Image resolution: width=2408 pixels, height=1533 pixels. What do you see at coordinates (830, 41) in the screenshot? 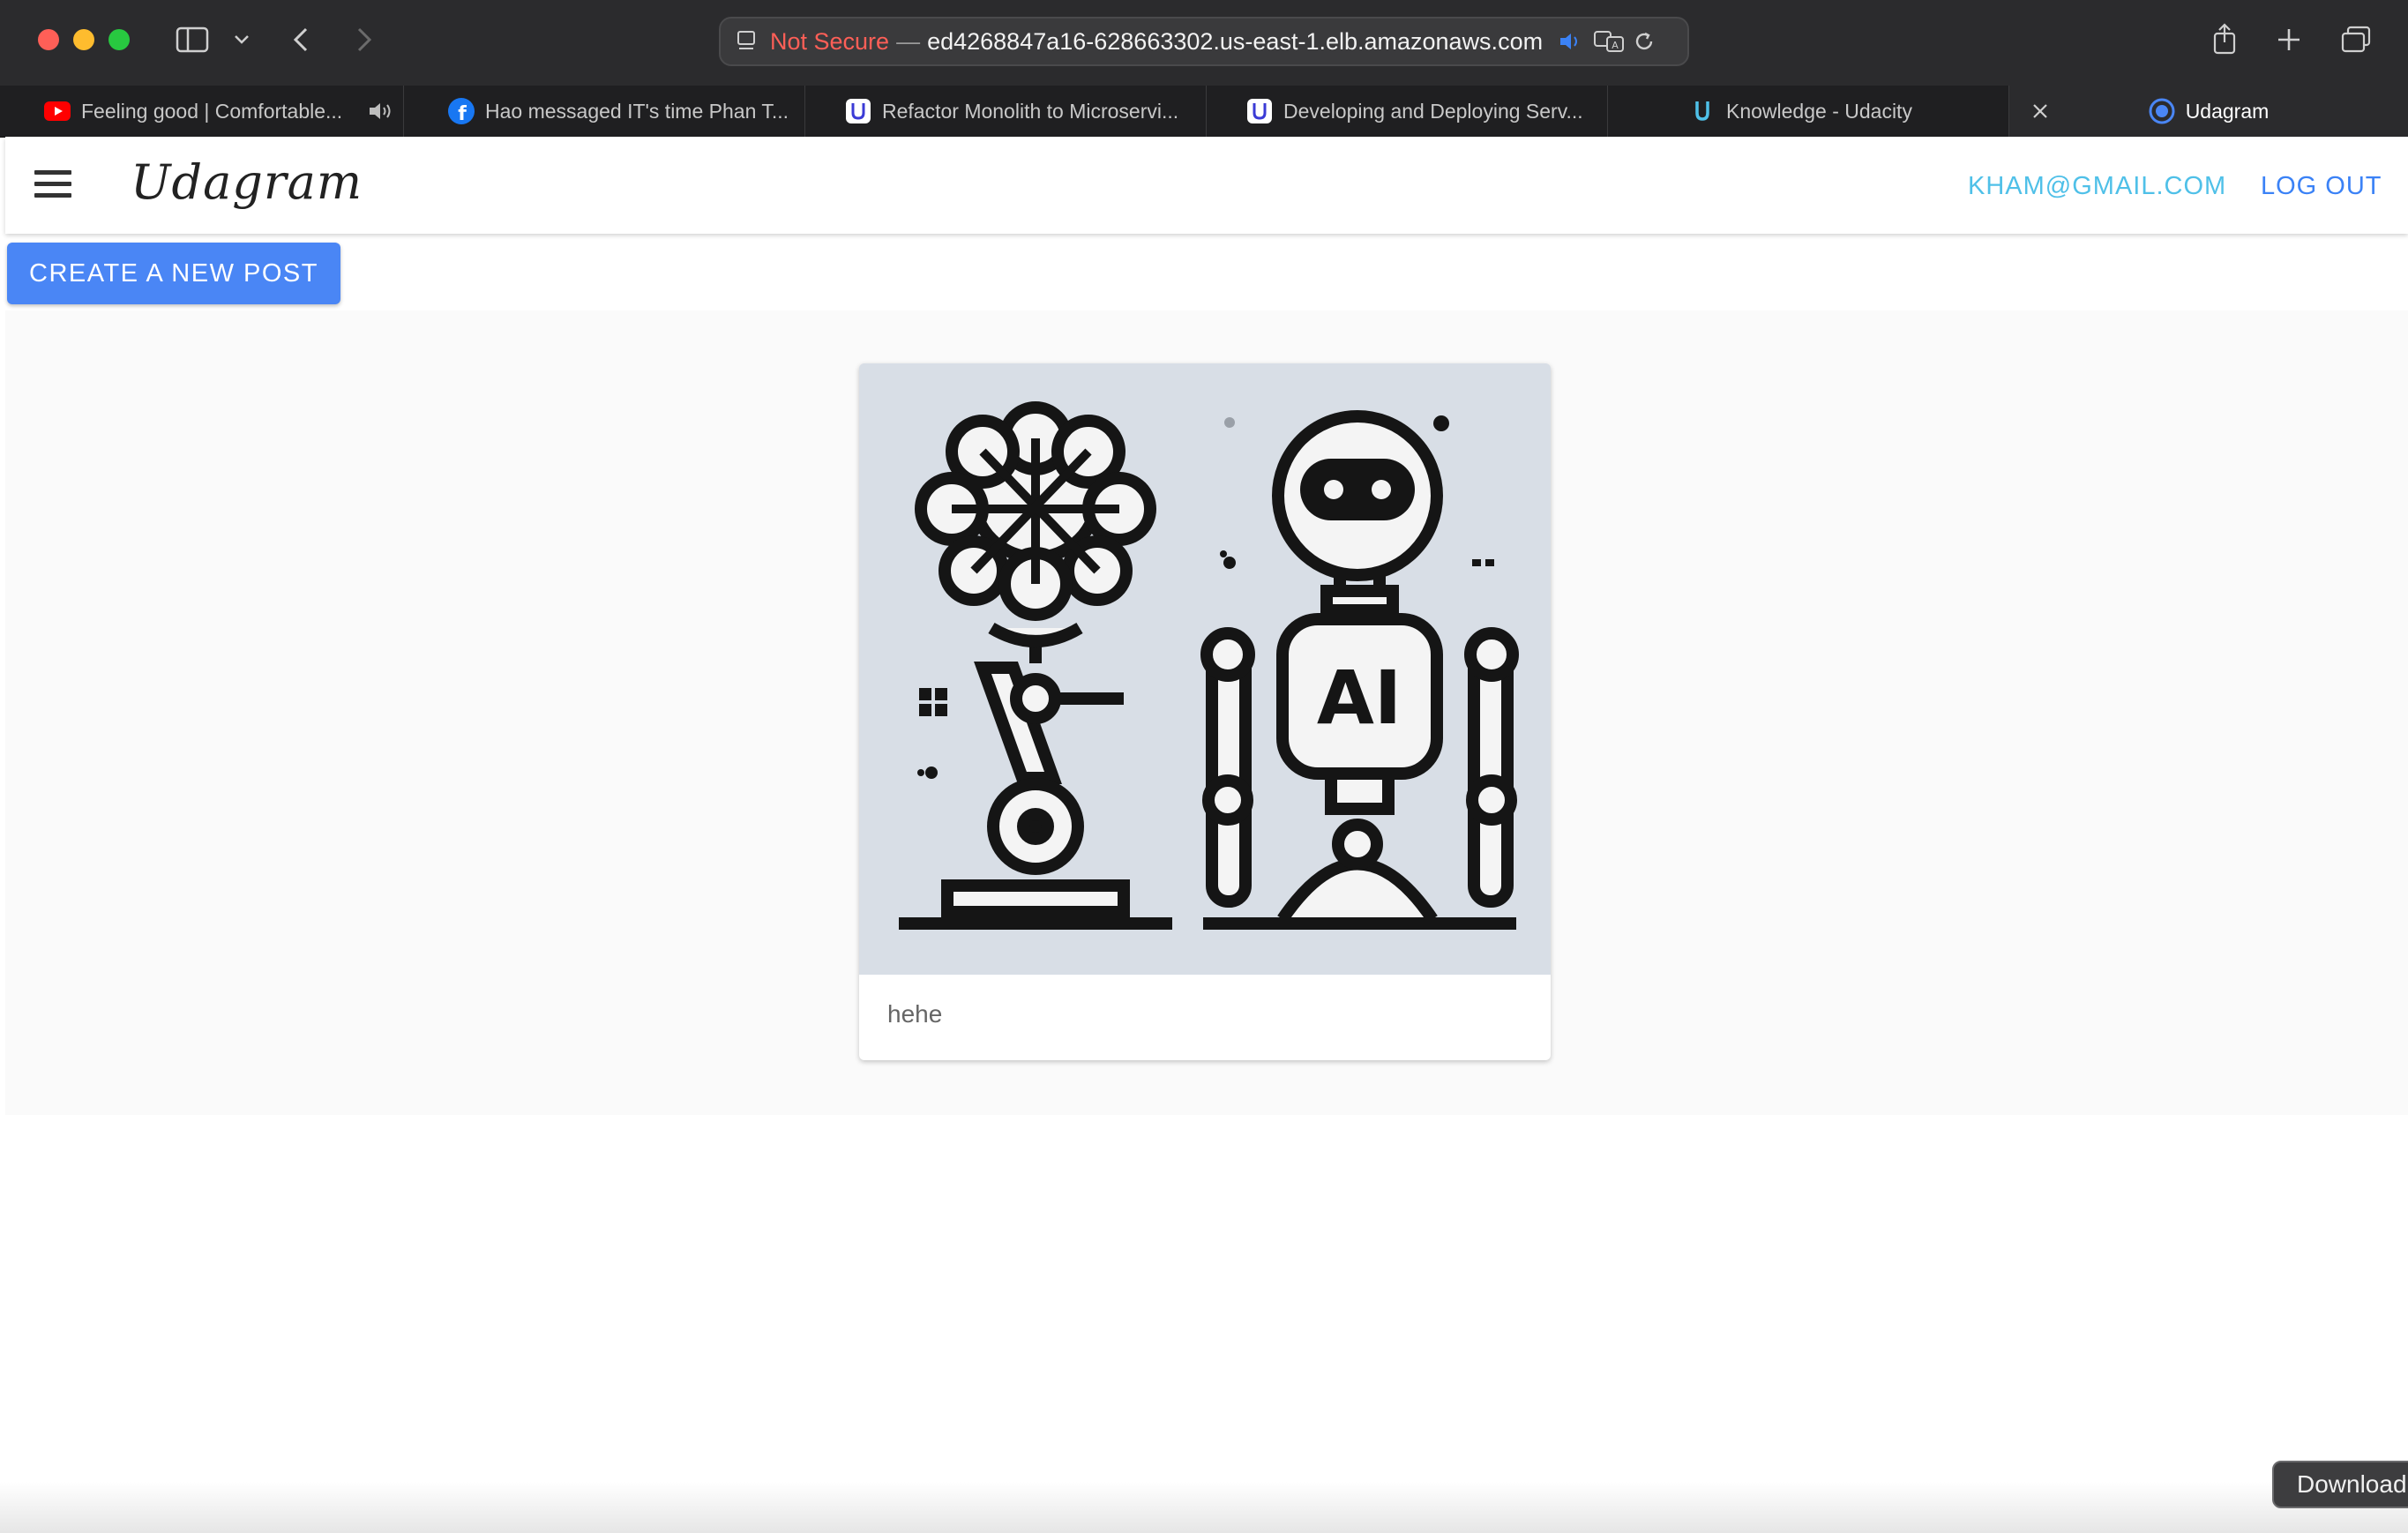
I see `not-secure-label: Not Secure` at bounding box center [830, 41].